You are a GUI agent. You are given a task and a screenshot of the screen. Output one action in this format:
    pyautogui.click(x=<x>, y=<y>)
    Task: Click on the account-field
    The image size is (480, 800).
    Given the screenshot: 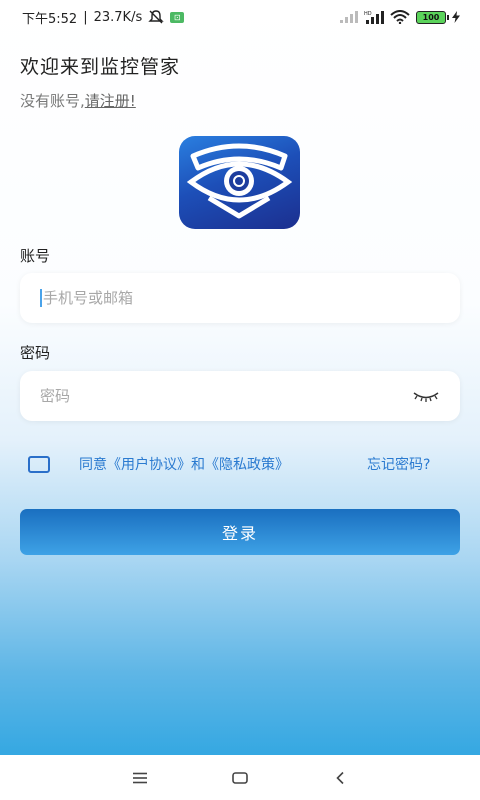 What is the action you would take?
    pyautogui.click(x=240, y=298)
    